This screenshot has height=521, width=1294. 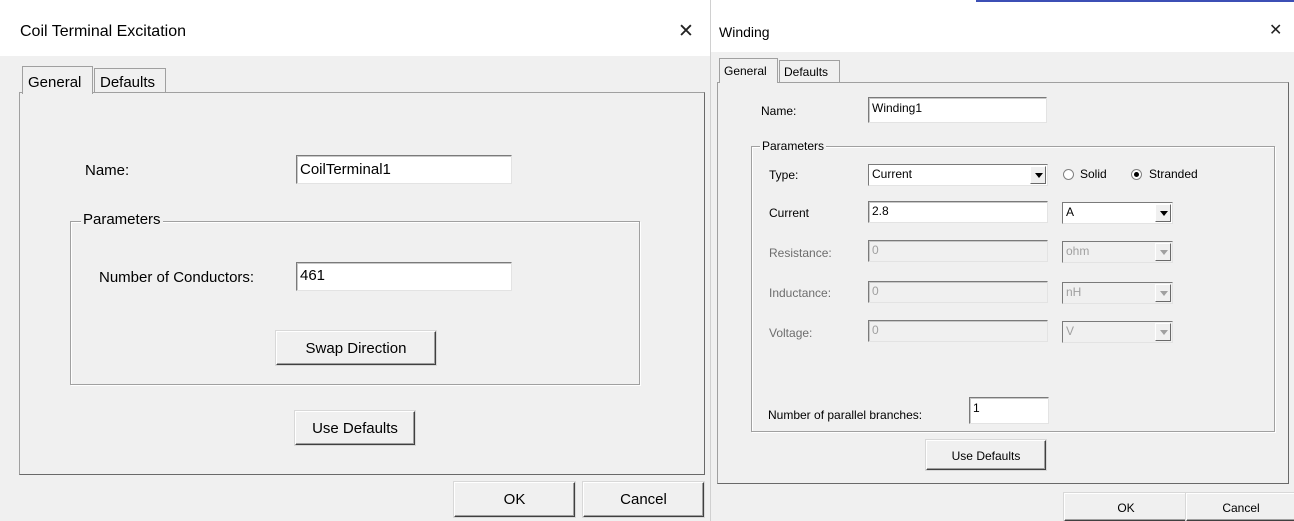 What do you see at coordinates (1074, 292) in the screenshot?
I see `inductance-unit-value: nH` at bounding box center [1074, 292].